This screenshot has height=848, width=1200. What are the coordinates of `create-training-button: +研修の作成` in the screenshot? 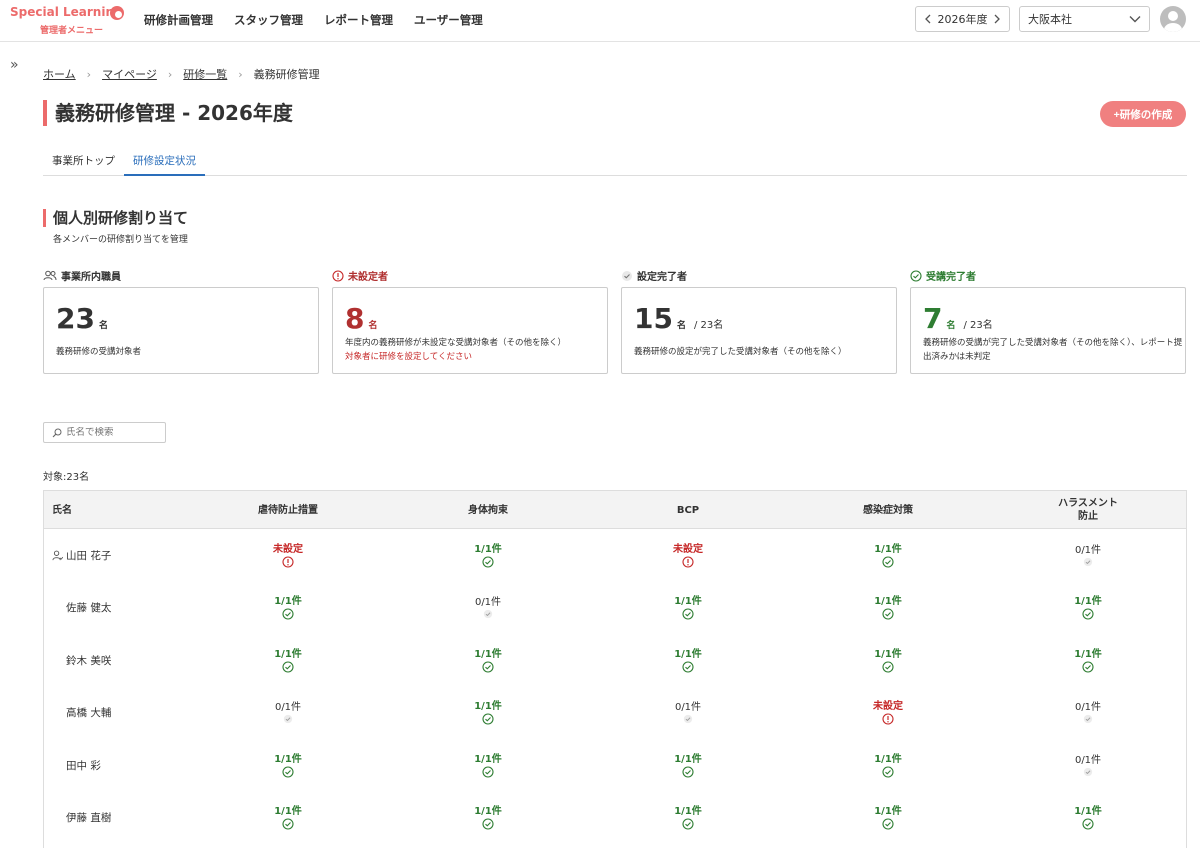 It's located at (1143, 114).